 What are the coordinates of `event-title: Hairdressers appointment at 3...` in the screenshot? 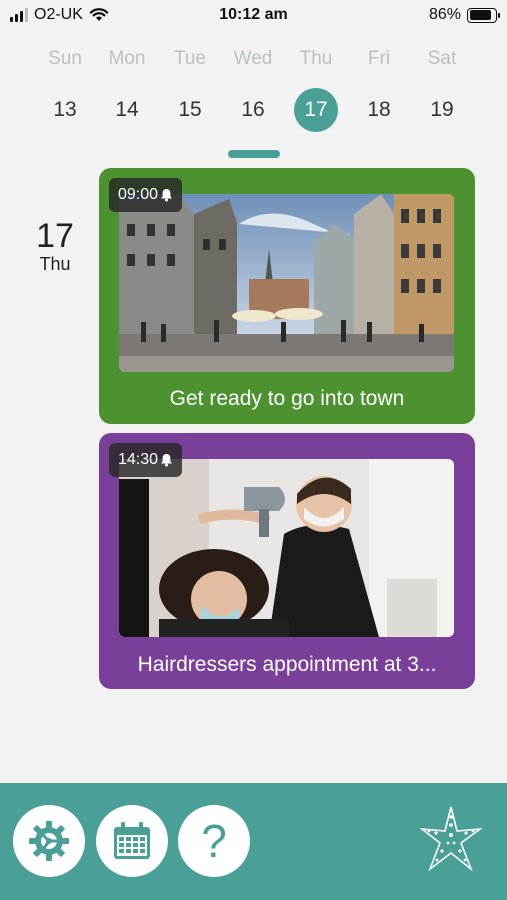 It's located at (287, 664).